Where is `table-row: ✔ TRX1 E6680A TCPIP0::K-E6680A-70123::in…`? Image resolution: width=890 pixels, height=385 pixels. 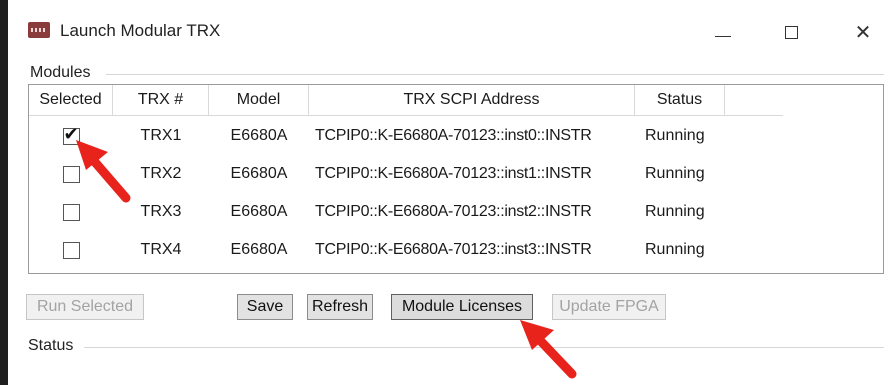 table-row: ✔ TRX1 E6680A TCPIP0::K-E6680A-70123::in… is located at coordinates (406, 136).